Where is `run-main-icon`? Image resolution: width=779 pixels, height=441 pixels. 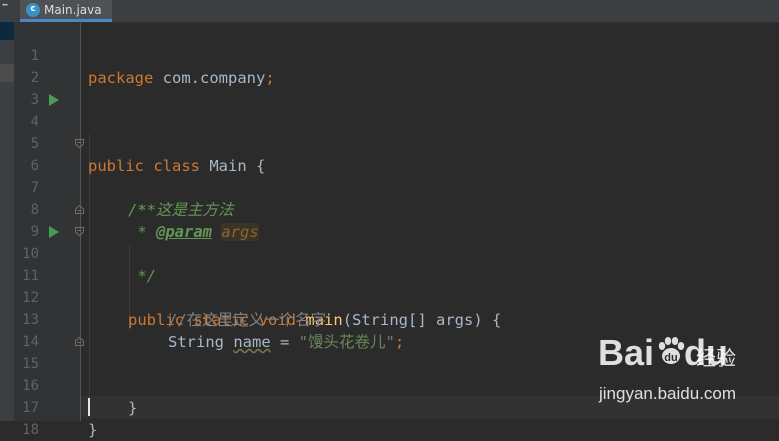
run-main-icon is located at coordinates (54, 232).